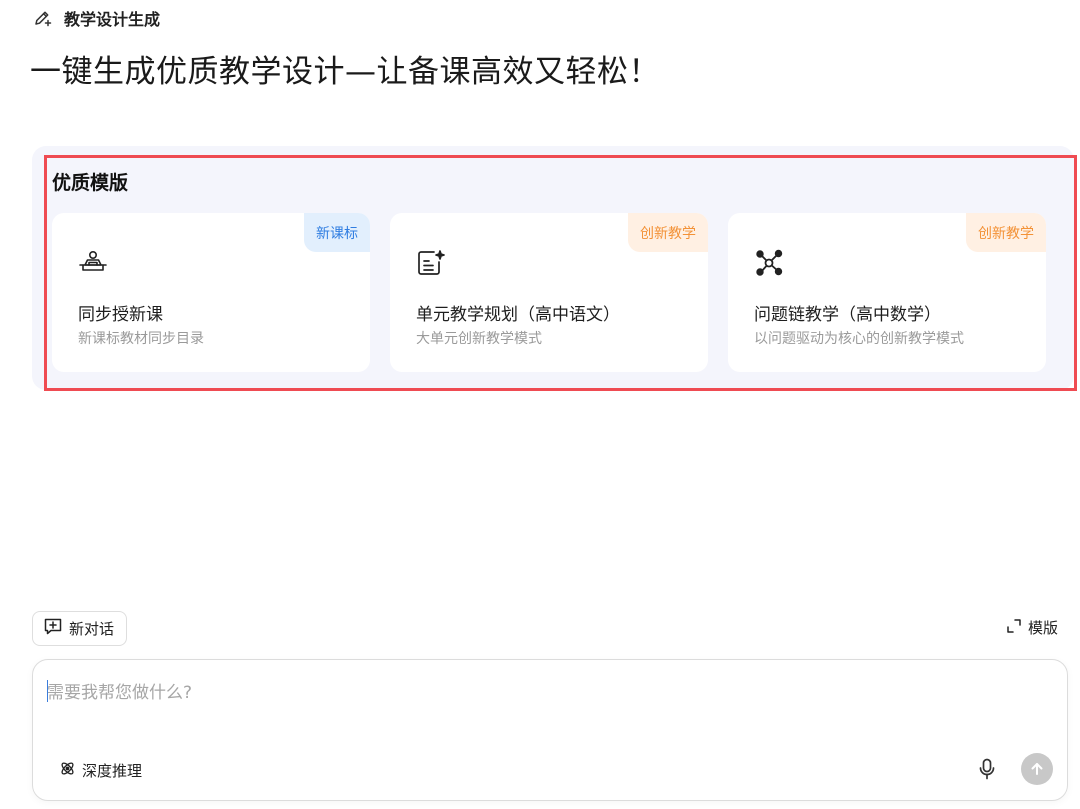  Describe the element at coordinates (542, 703) in the screenshot. I see `message-input` at that location.